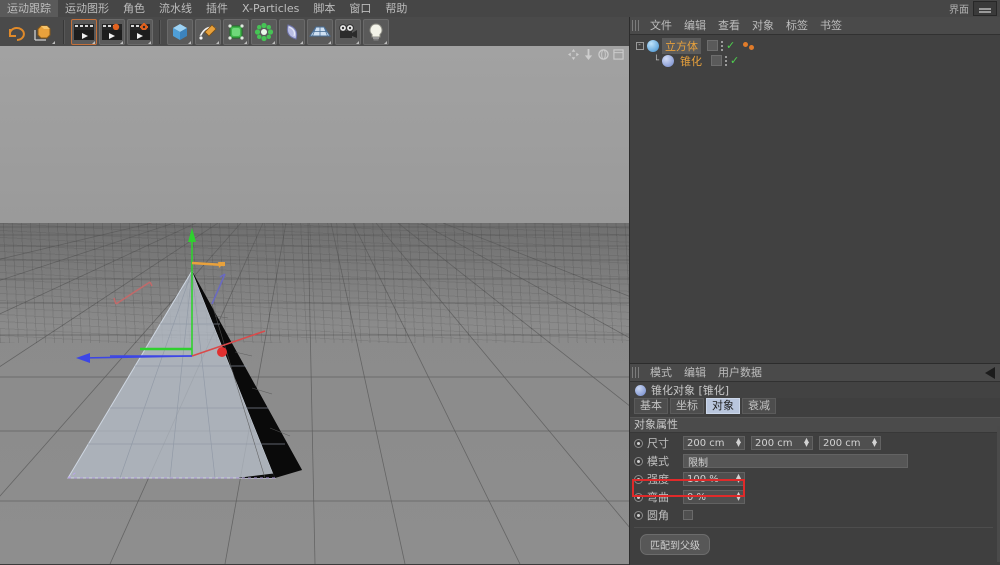 The width and height of the screenshot is (1000, 565). What do you see at coordinates (658, 497) in the screenshot?
I see `curvature-label: 弯曲` at bounding box center [658, 497].